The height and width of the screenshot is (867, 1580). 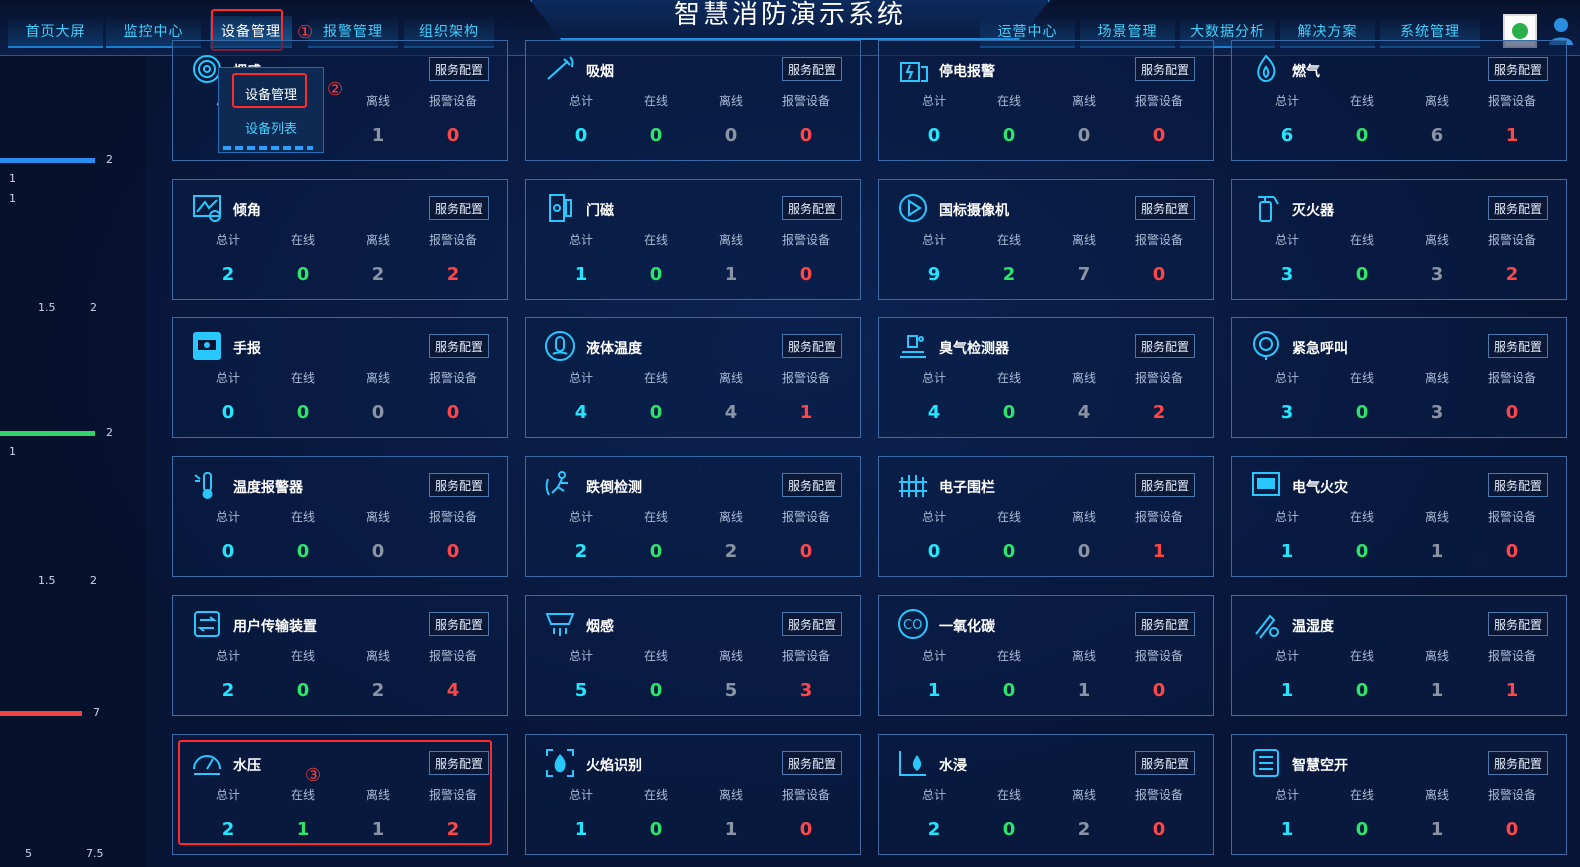 What do you see at coordinates (693, 655) in the screenshot?
I see `device-card: 烟感 服务配置 总计 5 在线 0 离线 5 报警设备 3` at bounding box center [693, 655].